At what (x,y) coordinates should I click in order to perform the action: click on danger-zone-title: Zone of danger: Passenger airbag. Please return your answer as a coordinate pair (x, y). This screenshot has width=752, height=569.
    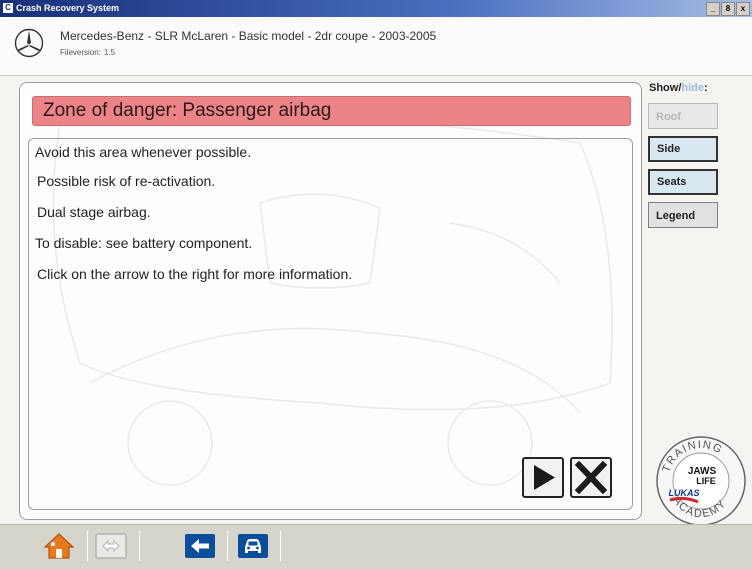
    Looking at the image, I should click on (187, 110).